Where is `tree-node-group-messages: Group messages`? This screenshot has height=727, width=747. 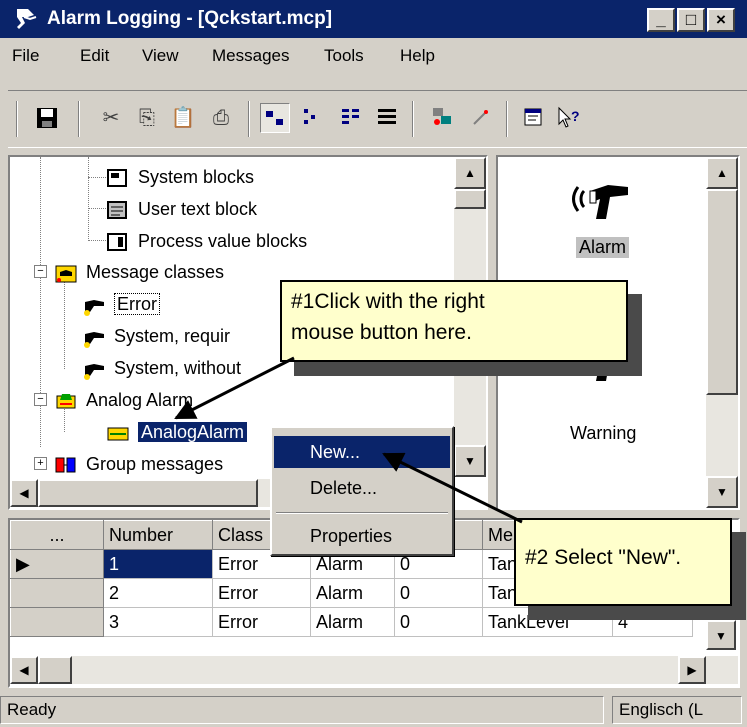 tree-node-group-messages: Group messages is located at coordinates (138, 464).